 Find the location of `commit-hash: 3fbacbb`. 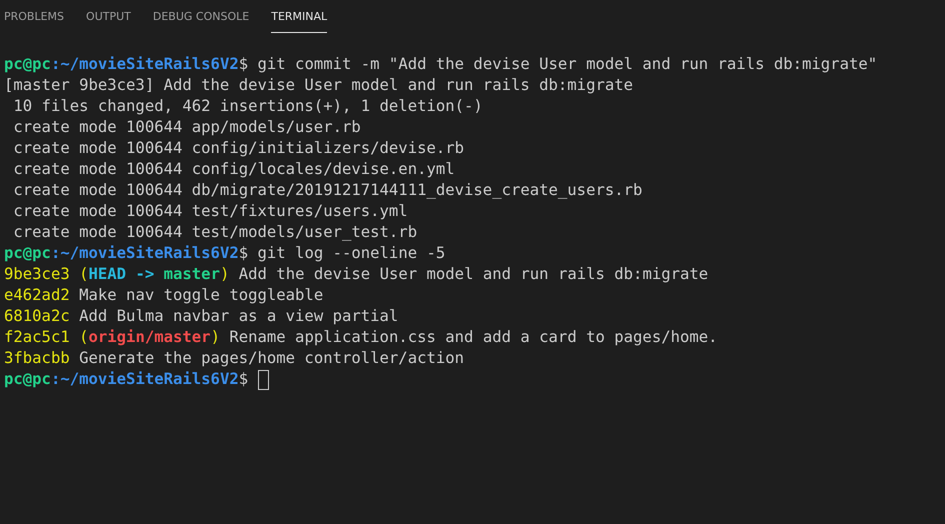

commit-hash: 3fbacbb is located at coordinates (37, 358).